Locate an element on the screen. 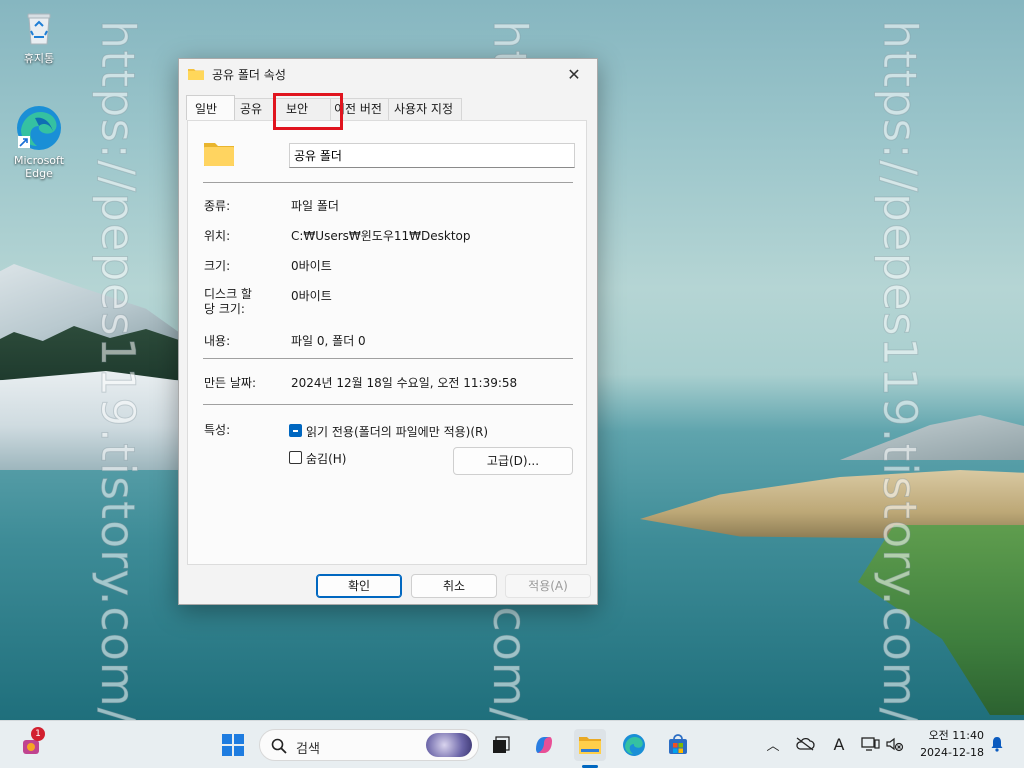 The height and width of the screenshot is (768, 1024). desktop-icon-label: 휴지통 is located at coordinates (39, 58).